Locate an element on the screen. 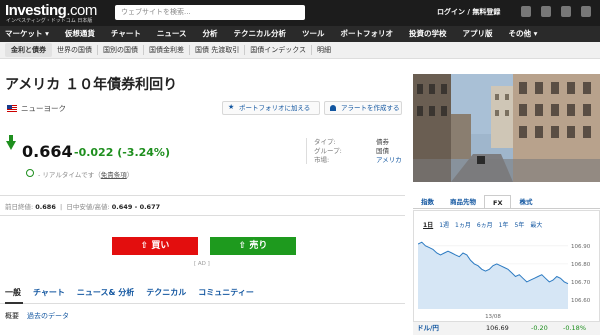 This screenshot has height=335, width=600. user-icon is located at coordinates (586, 11).